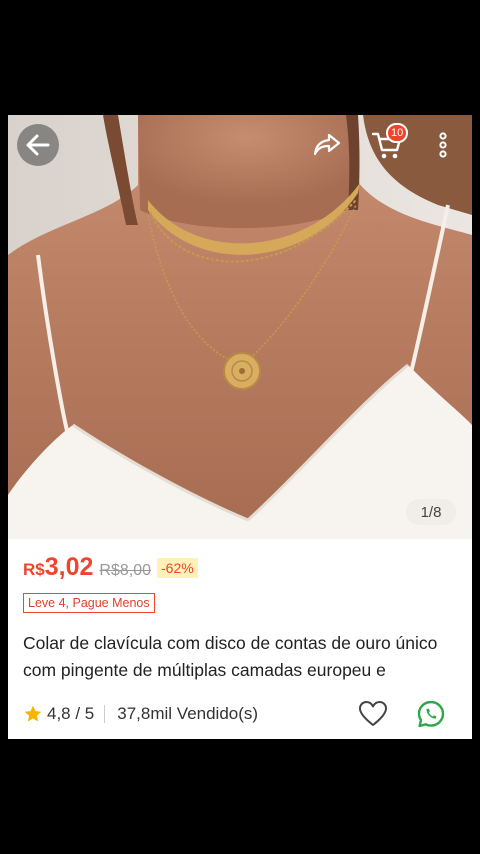 The image size is (480, 854). What do you see at coordinates (177, 568) in the screenshot?
I see `discount-badge: -62%` at bounding box center [177, 568].